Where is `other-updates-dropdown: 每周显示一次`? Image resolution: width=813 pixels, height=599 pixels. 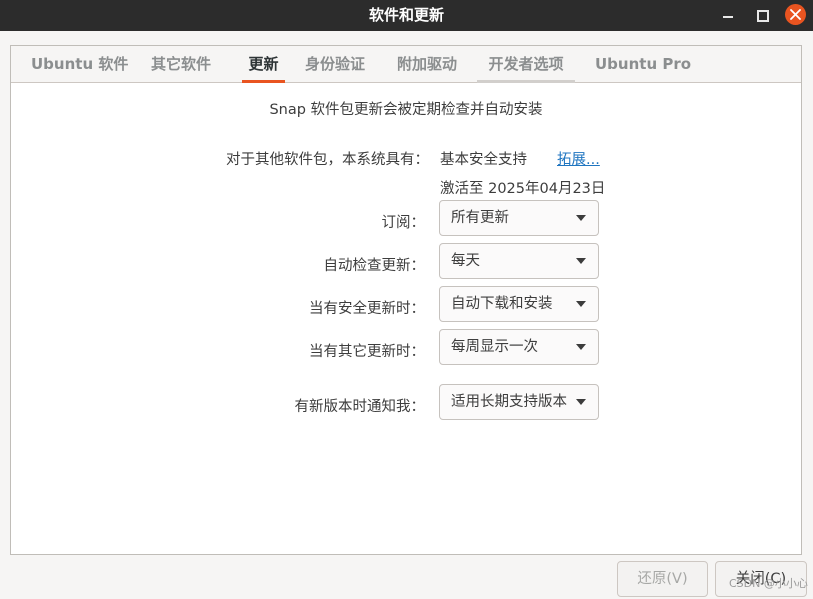
other-updates-dropdown: 每周显示一次 is located at coordinates (519, 347).